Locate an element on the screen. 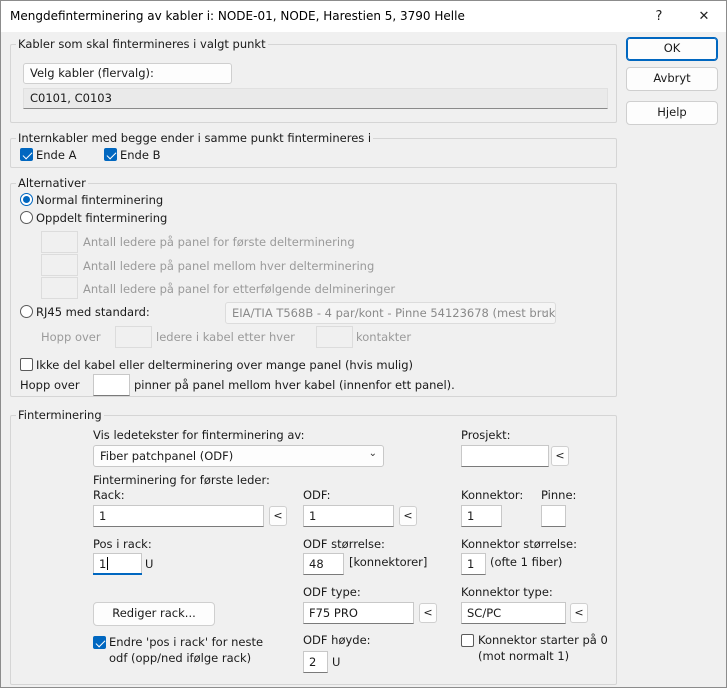  connector-size-field: 1 is located at coordinates (473, 564).